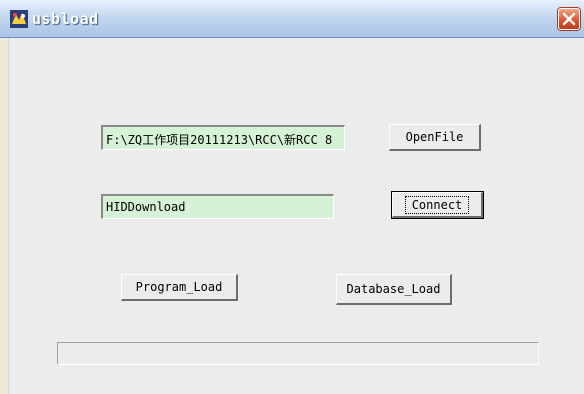 The height and width of the screenshot is (394, 584). I want to click on file-path-field: F:\ZQ工作项目20111213\RCC\新RCC 8, so click(223, 137).